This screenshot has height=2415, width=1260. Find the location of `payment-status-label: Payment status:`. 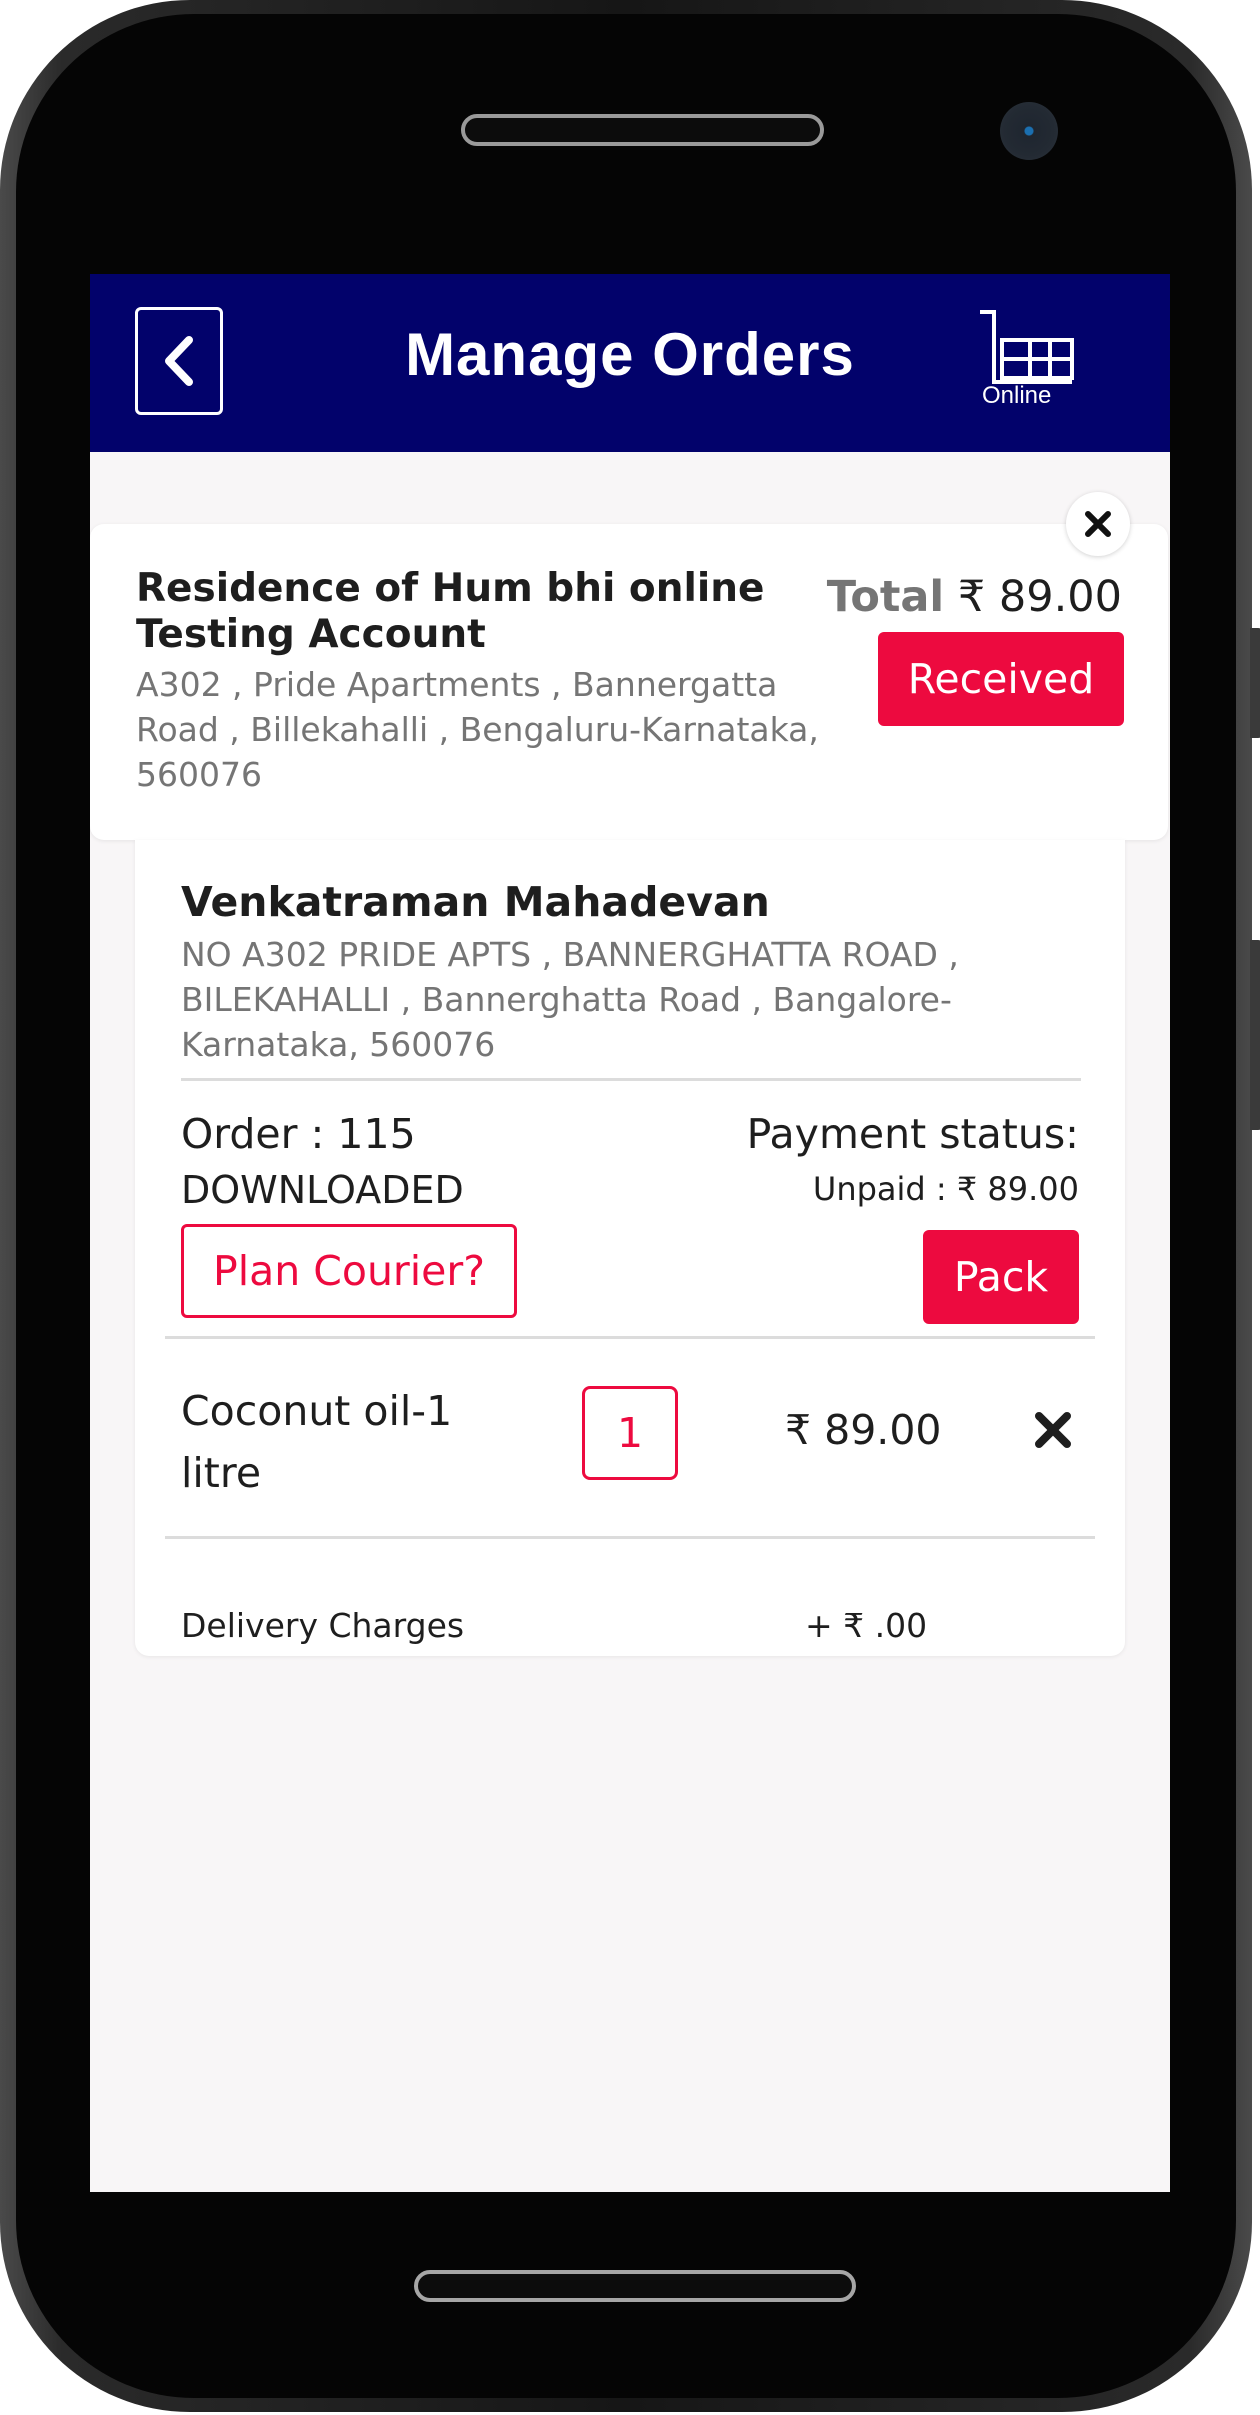

payment-status-label: Payment status: is located at coordinates (912, 1134).